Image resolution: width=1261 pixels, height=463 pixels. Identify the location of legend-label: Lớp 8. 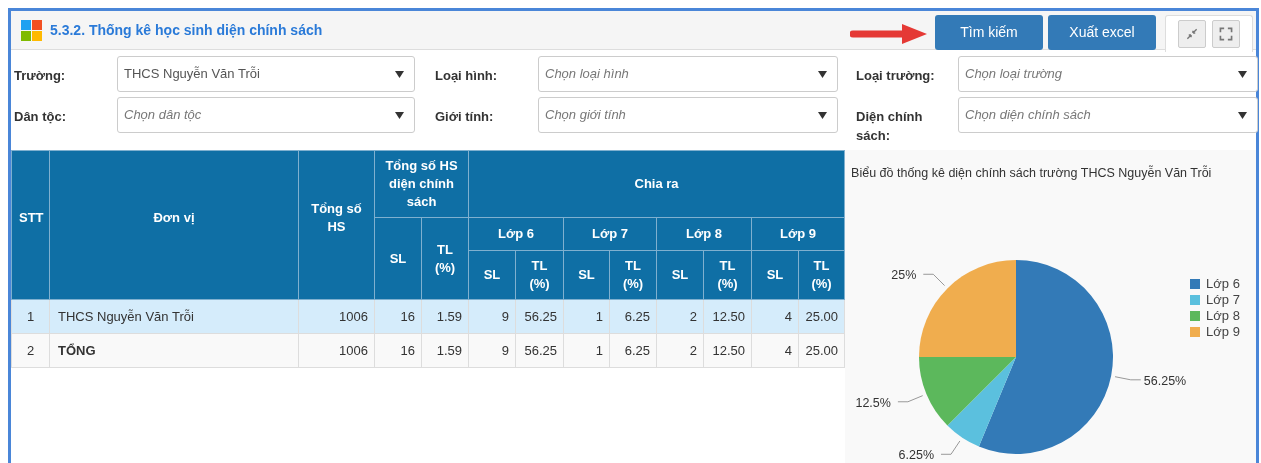
(1223, 316).